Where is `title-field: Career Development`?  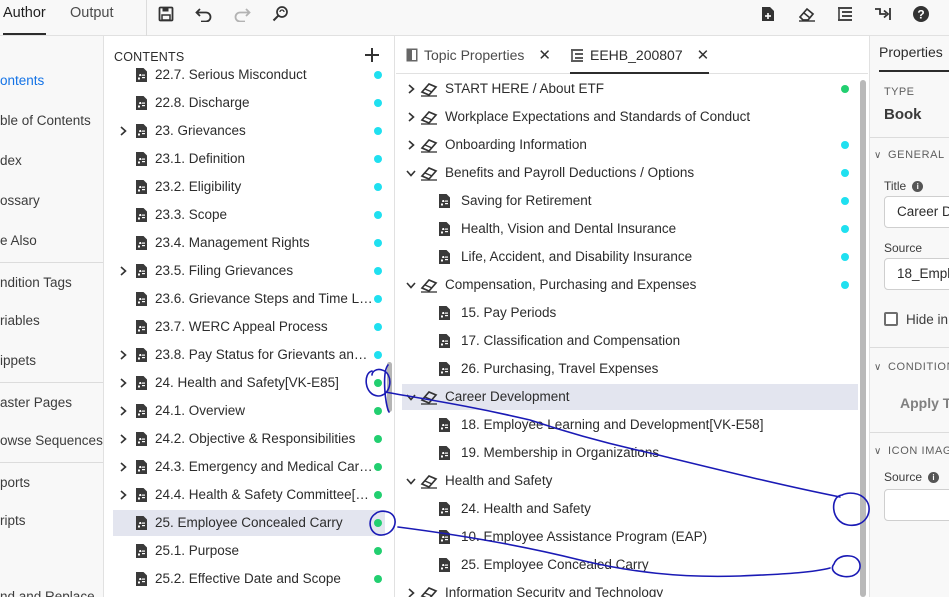
title-field: Career Development is located at coordinates (916, 212).